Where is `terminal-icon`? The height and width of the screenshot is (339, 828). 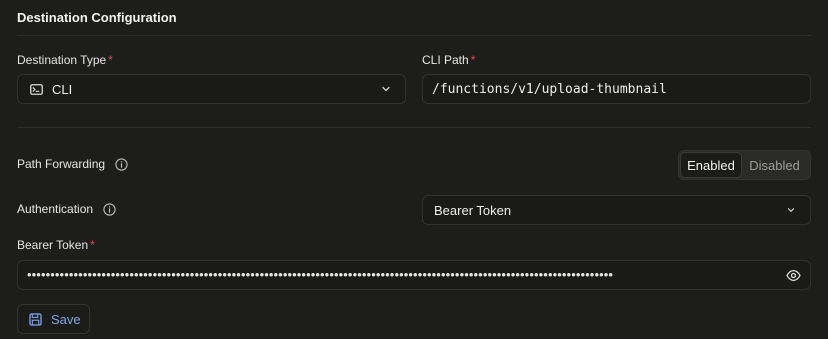 terminal-icon is located at coordinates (36, 89).